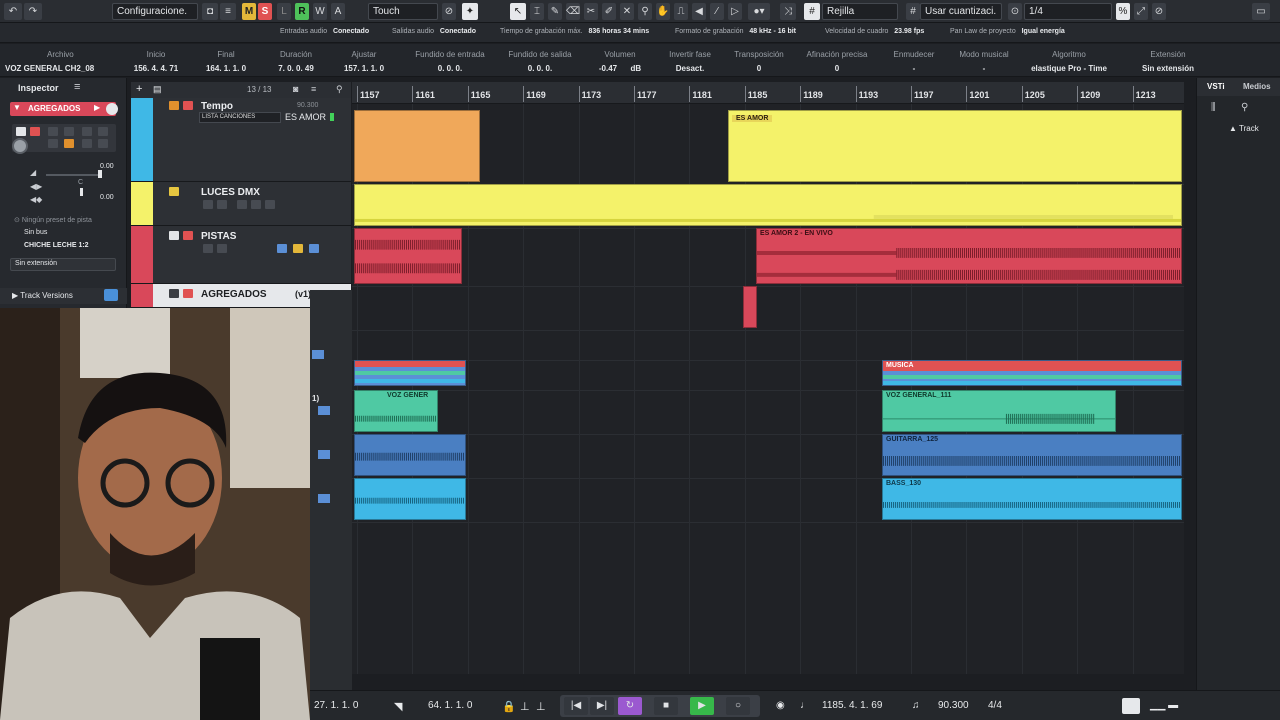  What do you see at coordinates (241, 255) in the screenshot?
I see `track-pistas: PISTAS` at bounding box center [241, 255].